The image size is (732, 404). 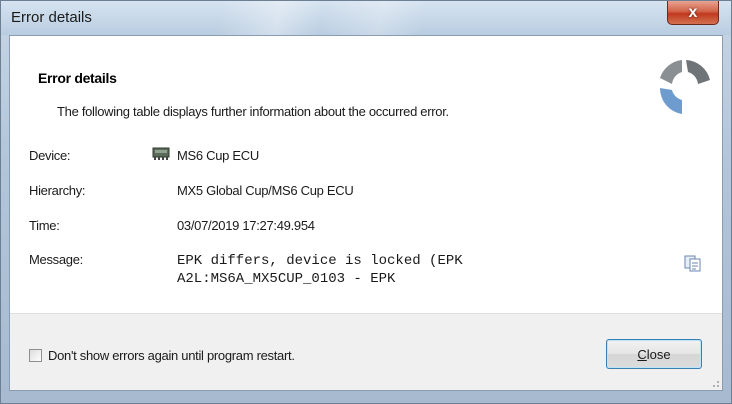 What do you see at coordinates (715, 383) in the screenshot?
I see `resize-grip-icon` at bounding box center [715, 383].